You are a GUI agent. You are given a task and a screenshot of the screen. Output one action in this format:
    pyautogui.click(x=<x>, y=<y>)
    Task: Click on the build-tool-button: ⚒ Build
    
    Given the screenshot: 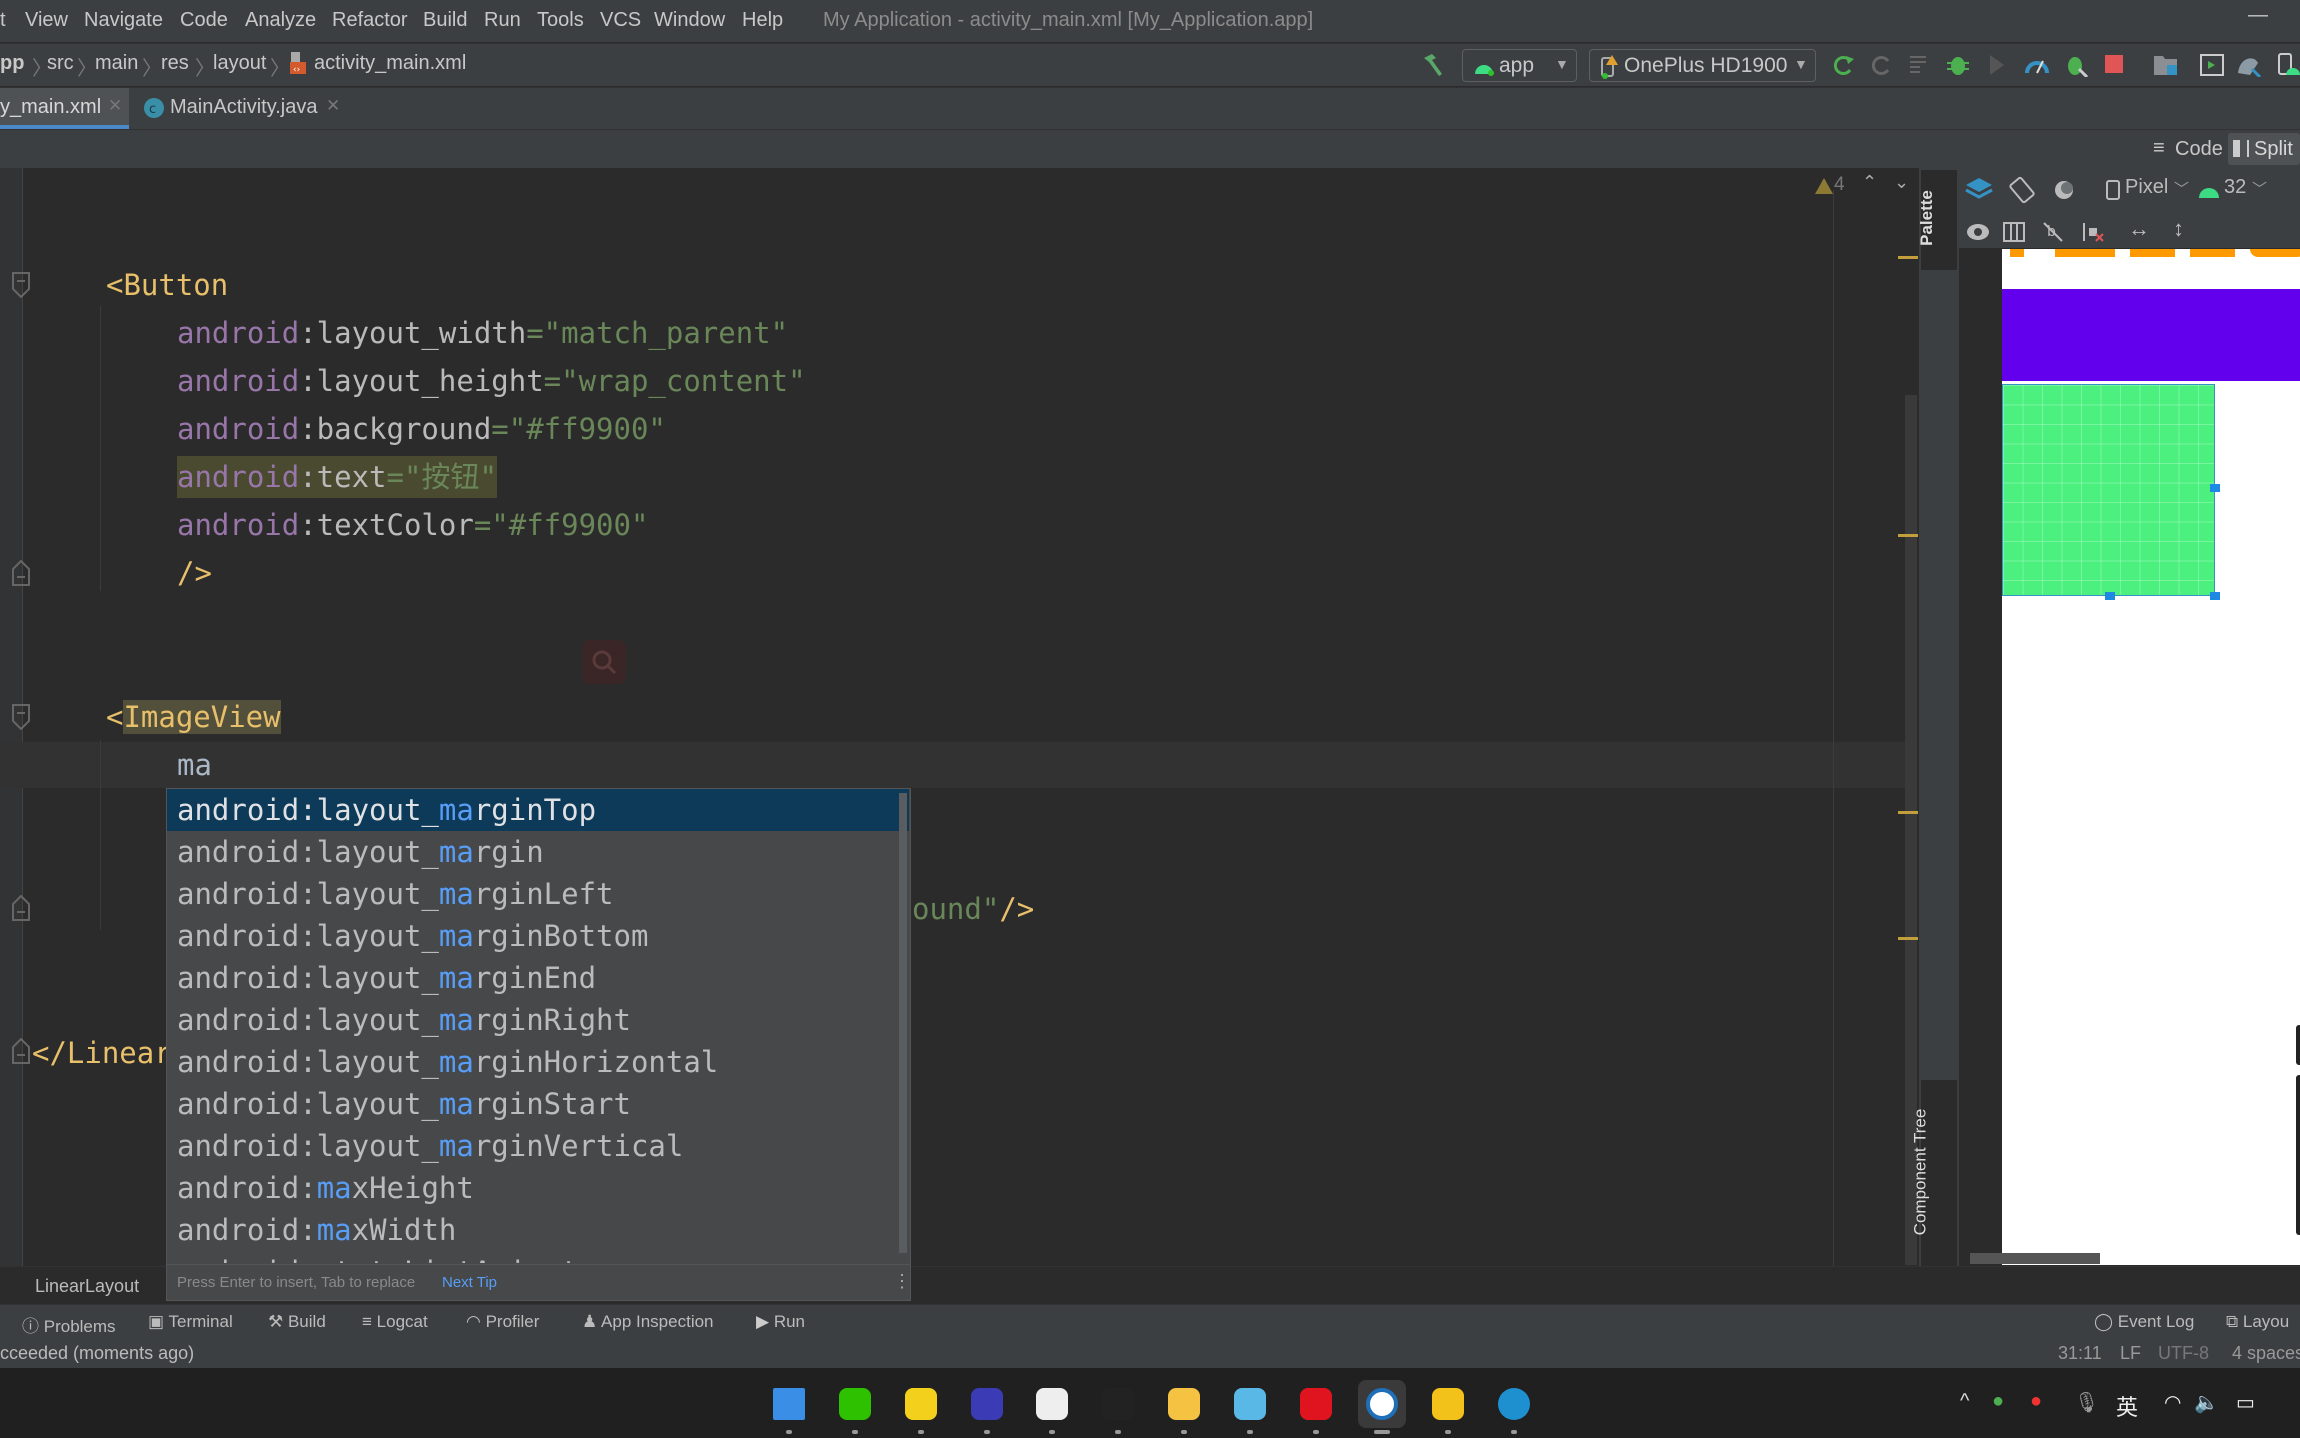 What is the action you would take?
    pyautogui.click(x=297, y=1322)
    